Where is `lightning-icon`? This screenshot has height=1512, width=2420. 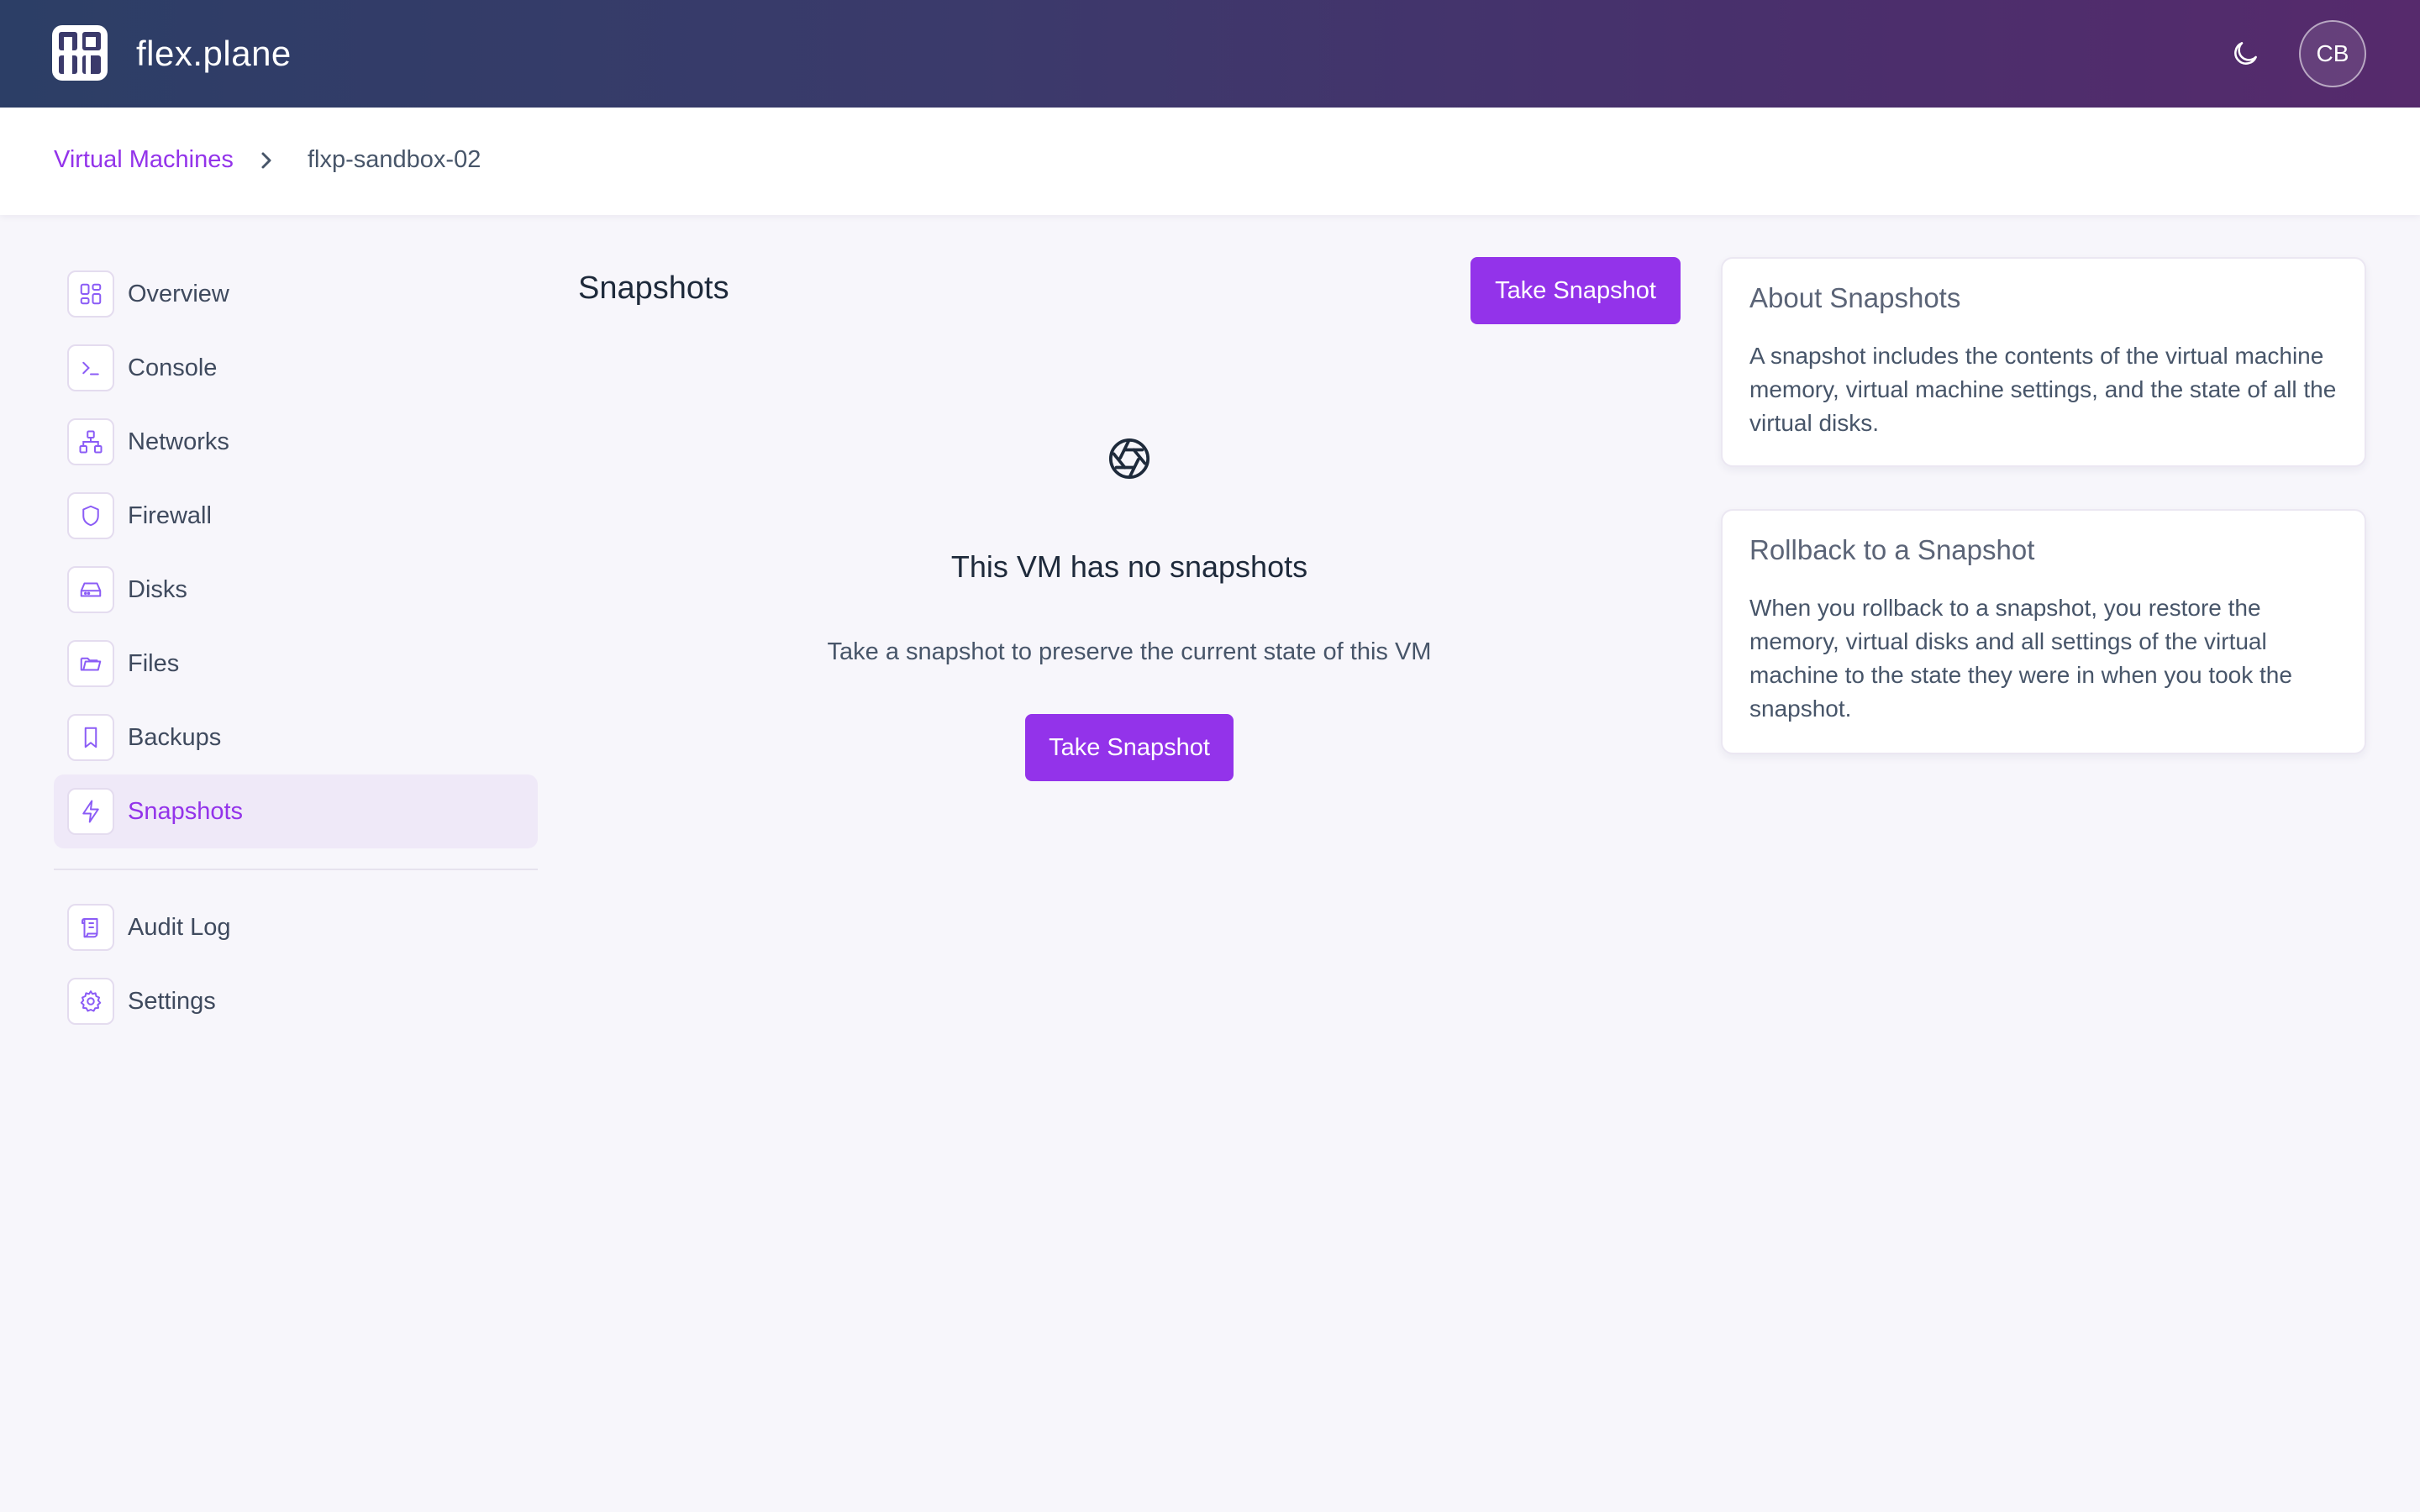
lightning-icon is located at coordinates (90, 811).